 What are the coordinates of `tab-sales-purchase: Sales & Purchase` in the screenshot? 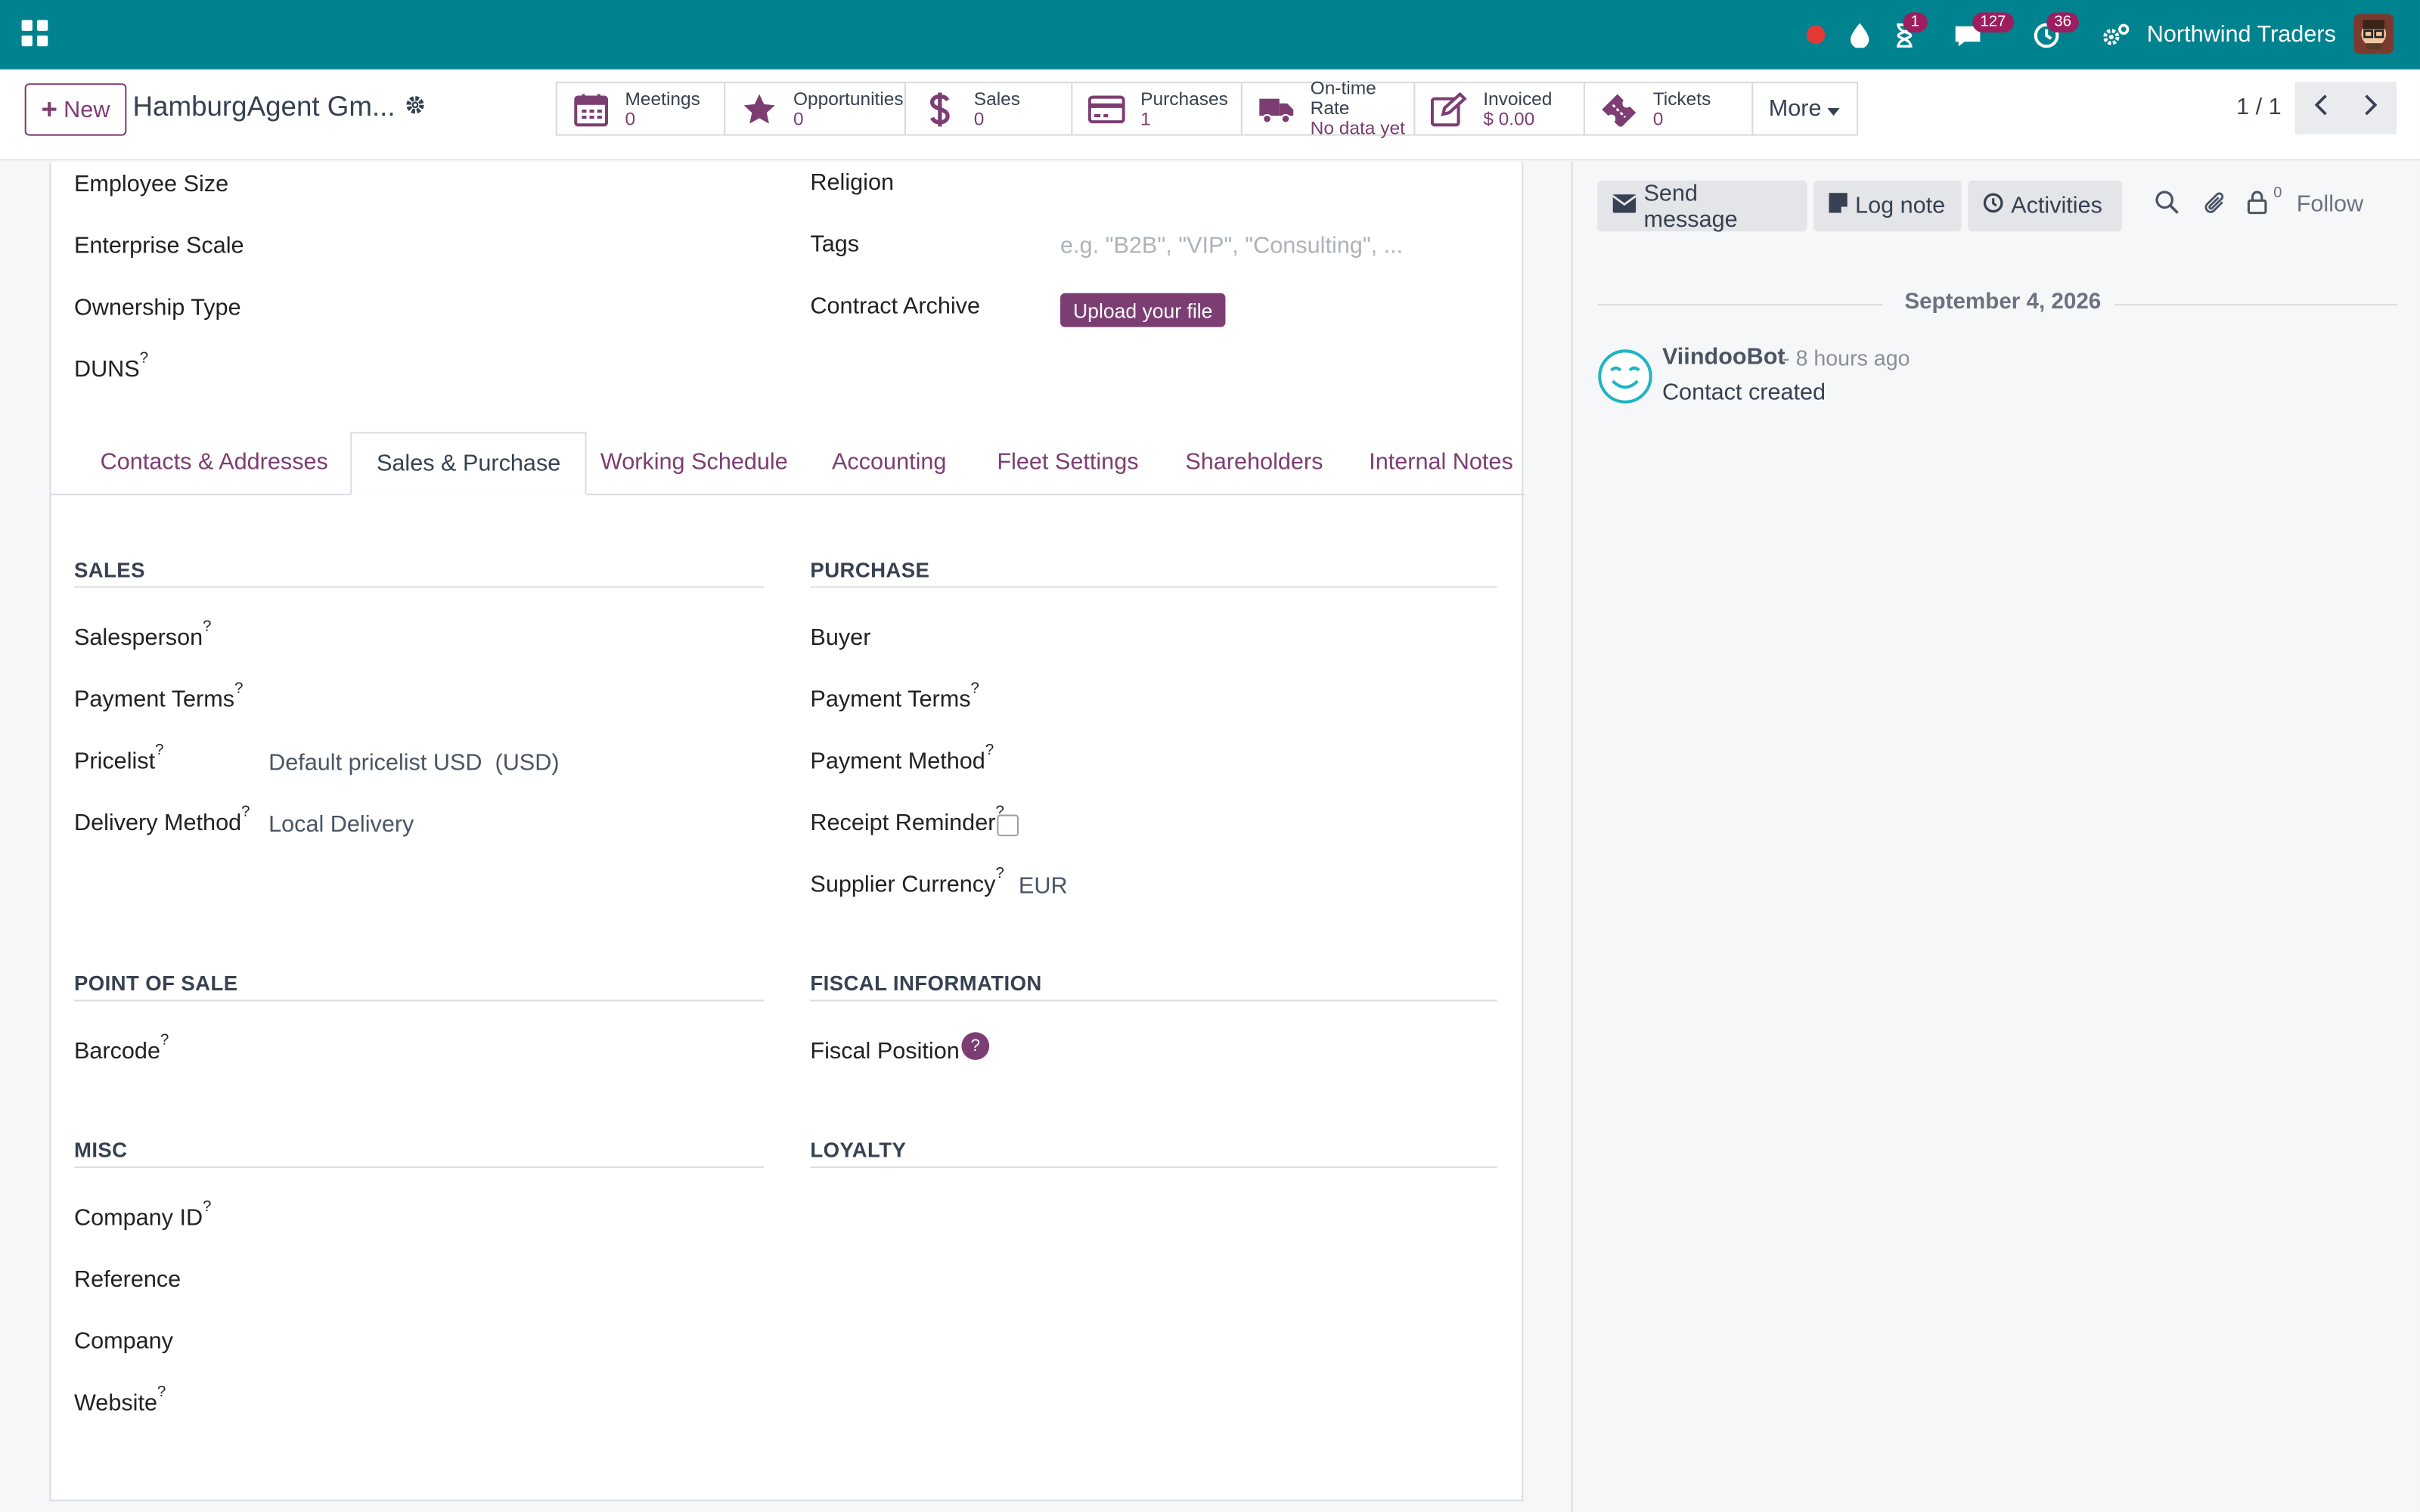 It's located at (468, 464).